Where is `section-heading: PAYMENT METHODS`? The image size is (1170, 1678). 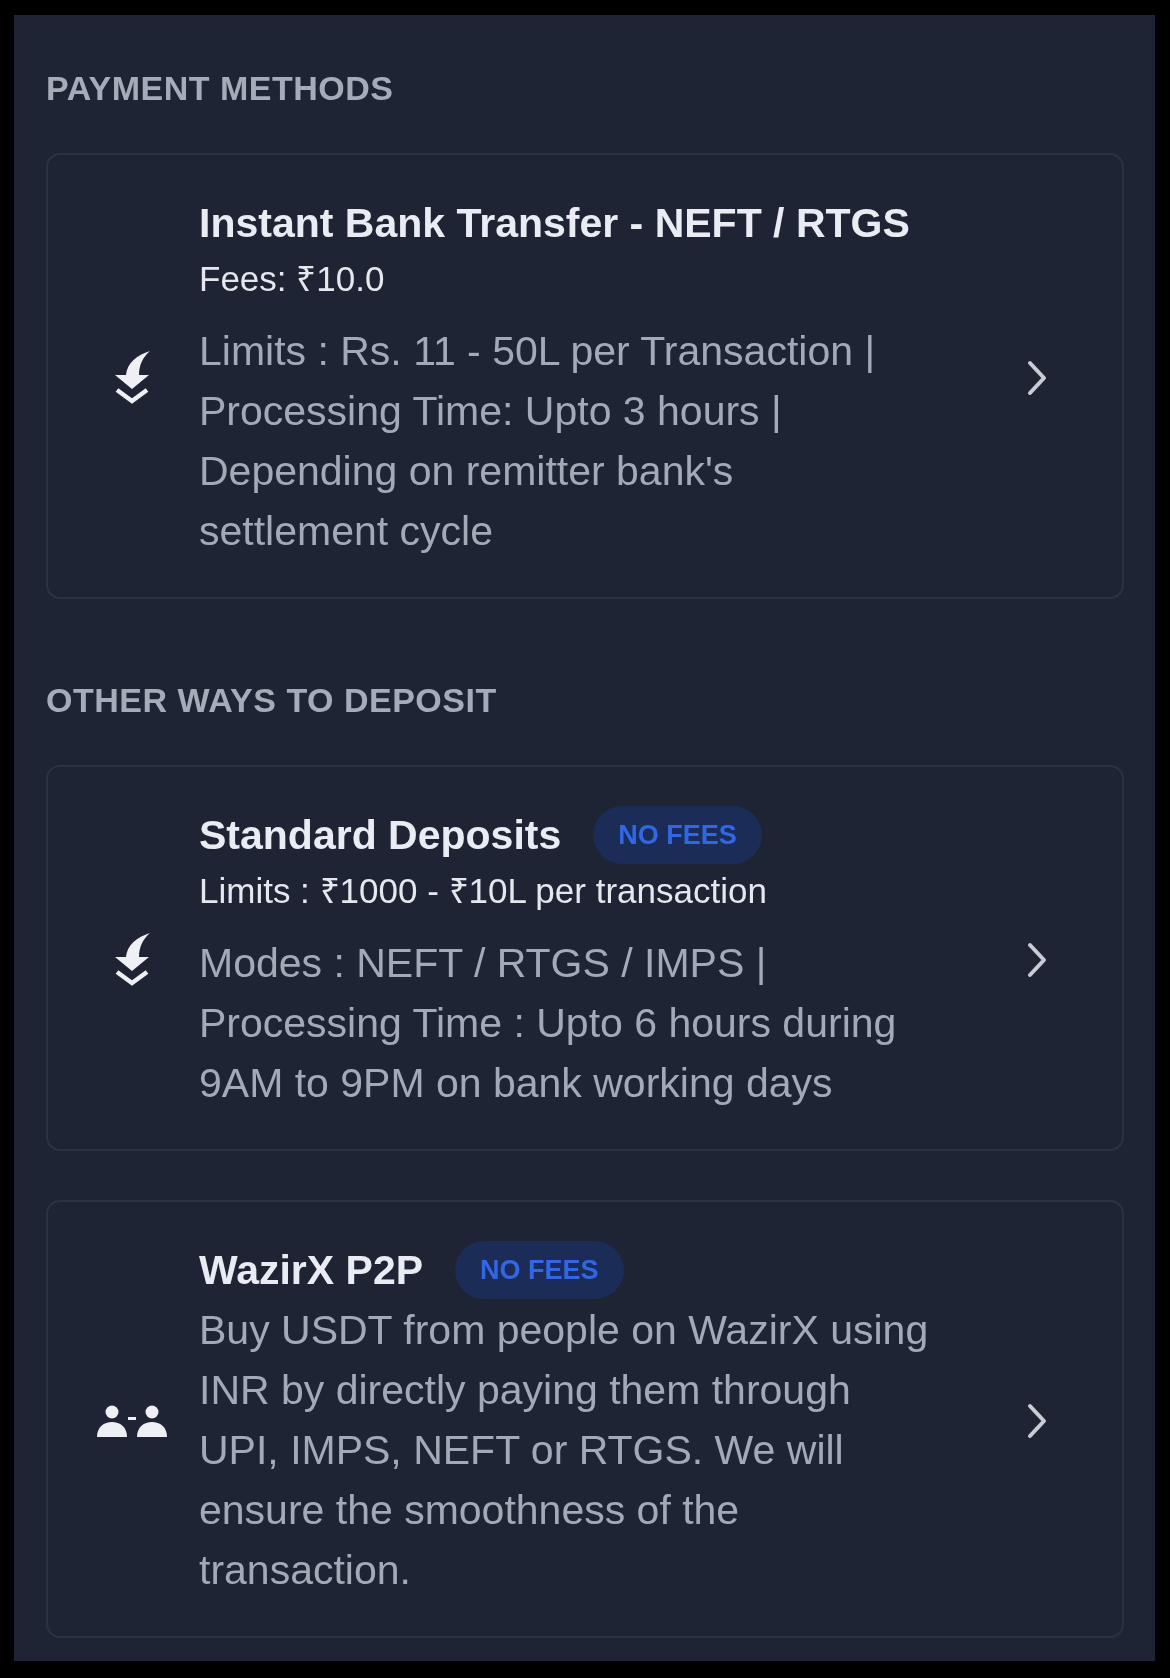 section-heading: PAYMENT METHODS is located at coordinates (220, 88).